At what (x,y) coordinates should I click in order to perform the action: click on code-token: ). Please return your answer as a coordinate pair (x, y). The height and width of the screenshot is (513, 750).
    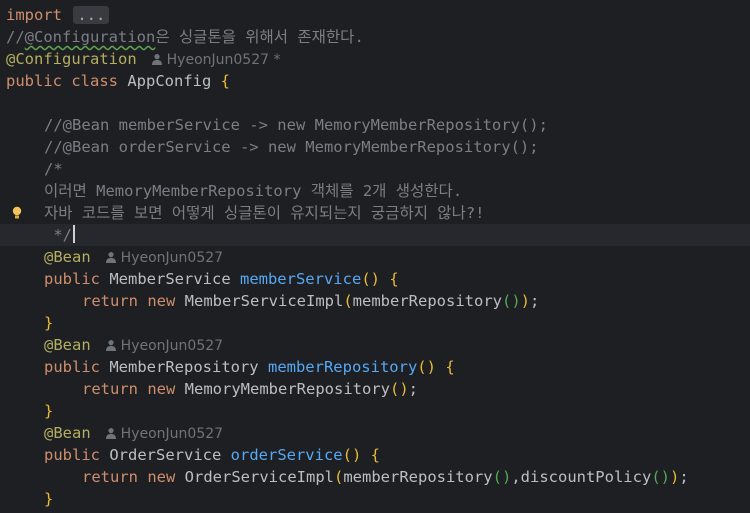
    Looking at the image, I should click on (674, 477).